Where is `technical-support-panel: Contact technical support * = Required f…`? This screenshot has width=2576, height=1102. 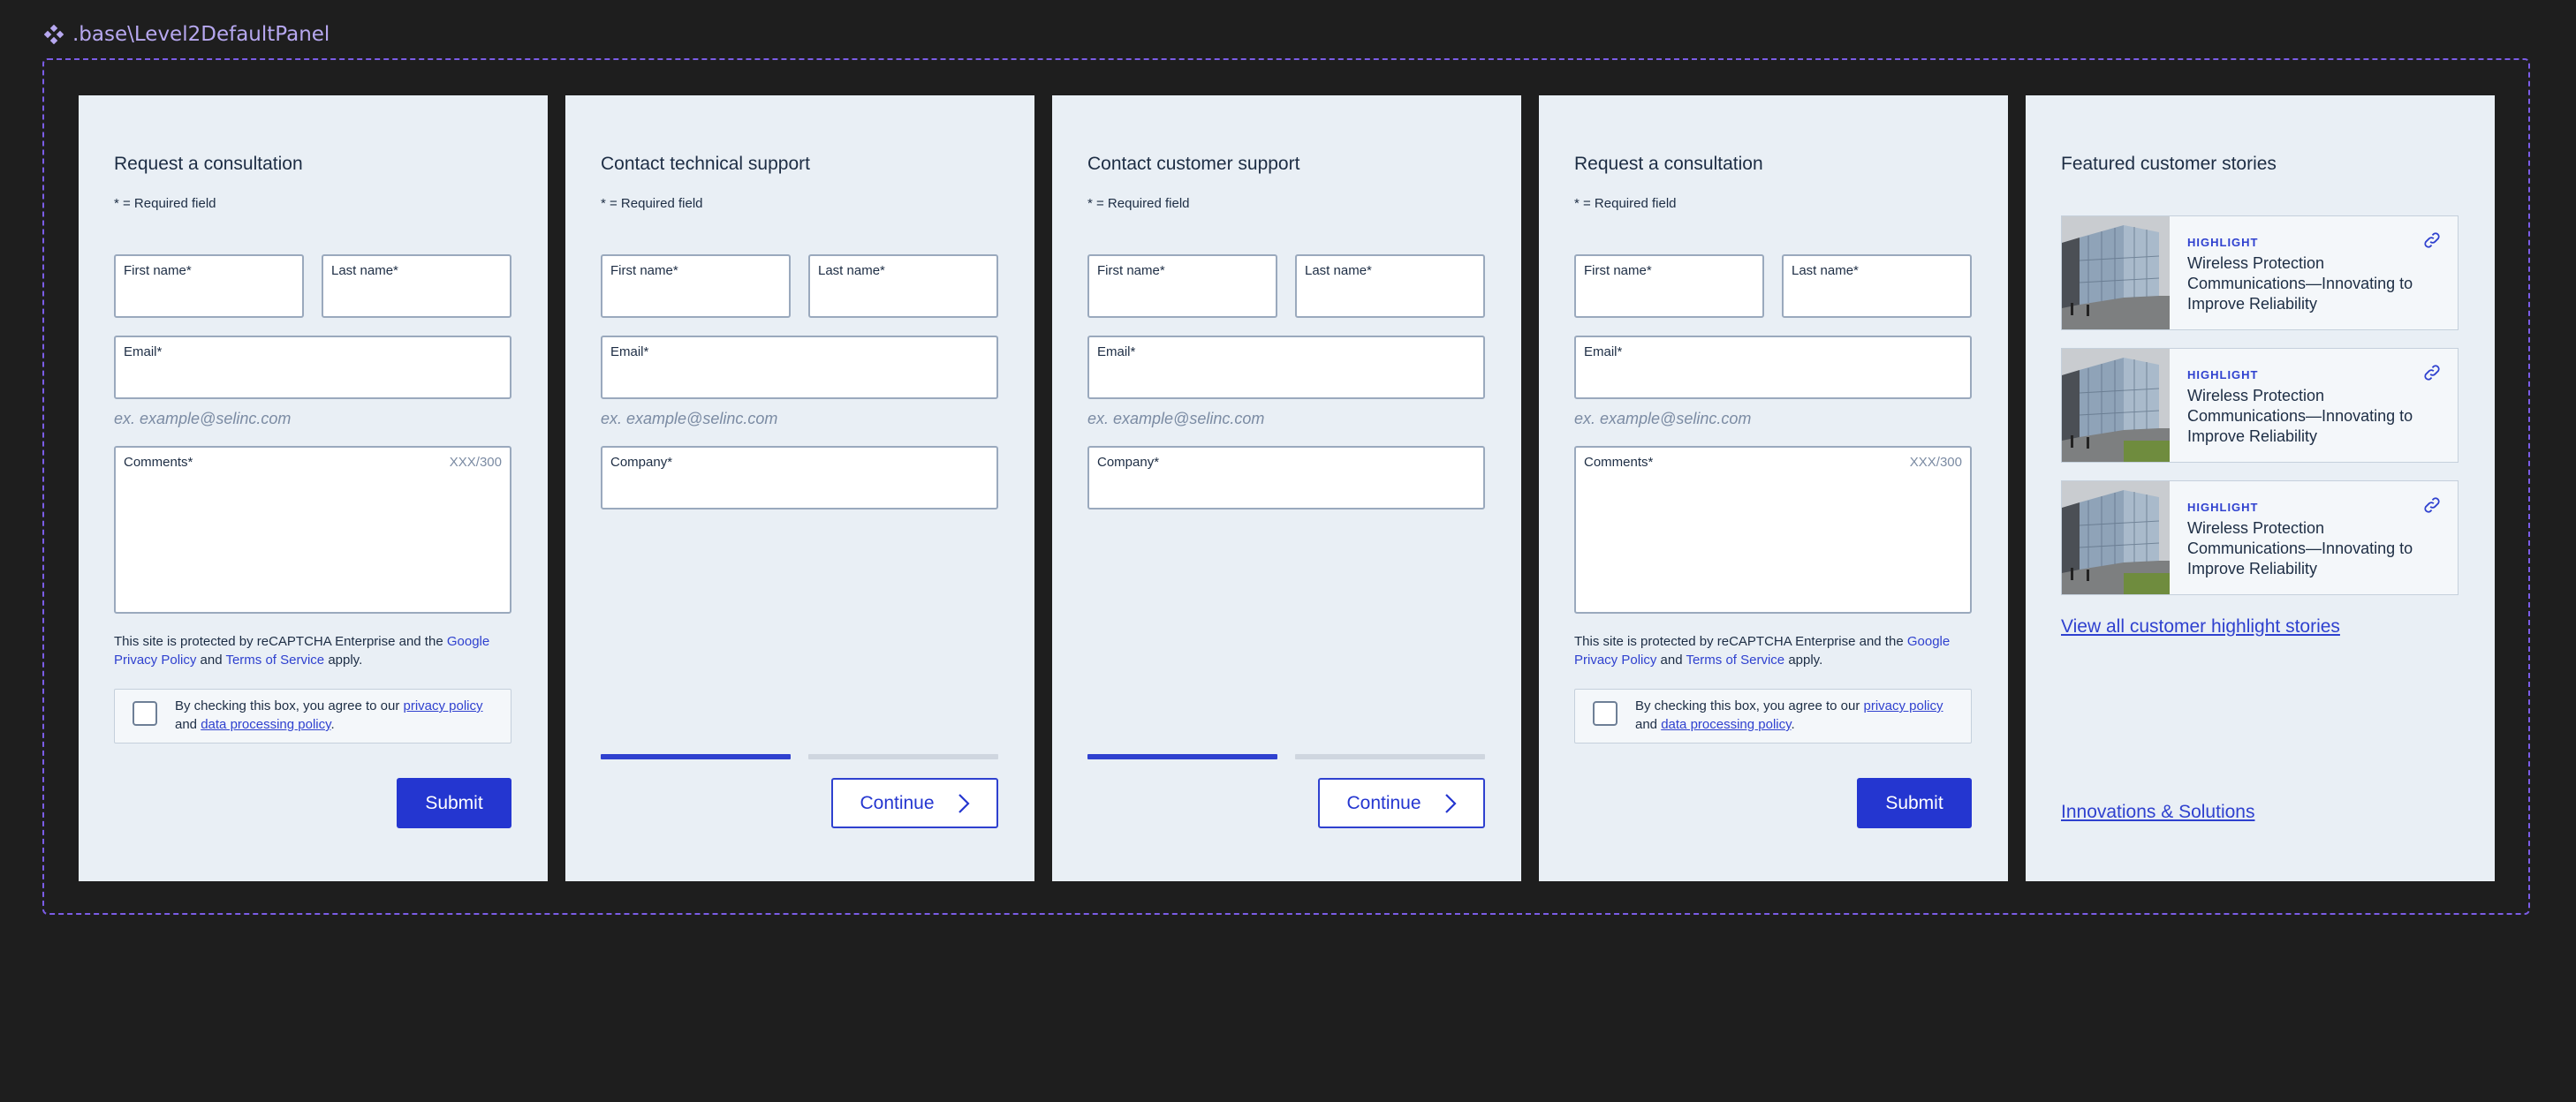 technical-support-panel: Contact technical support * = Required f… is located at coordinates (799, 488).